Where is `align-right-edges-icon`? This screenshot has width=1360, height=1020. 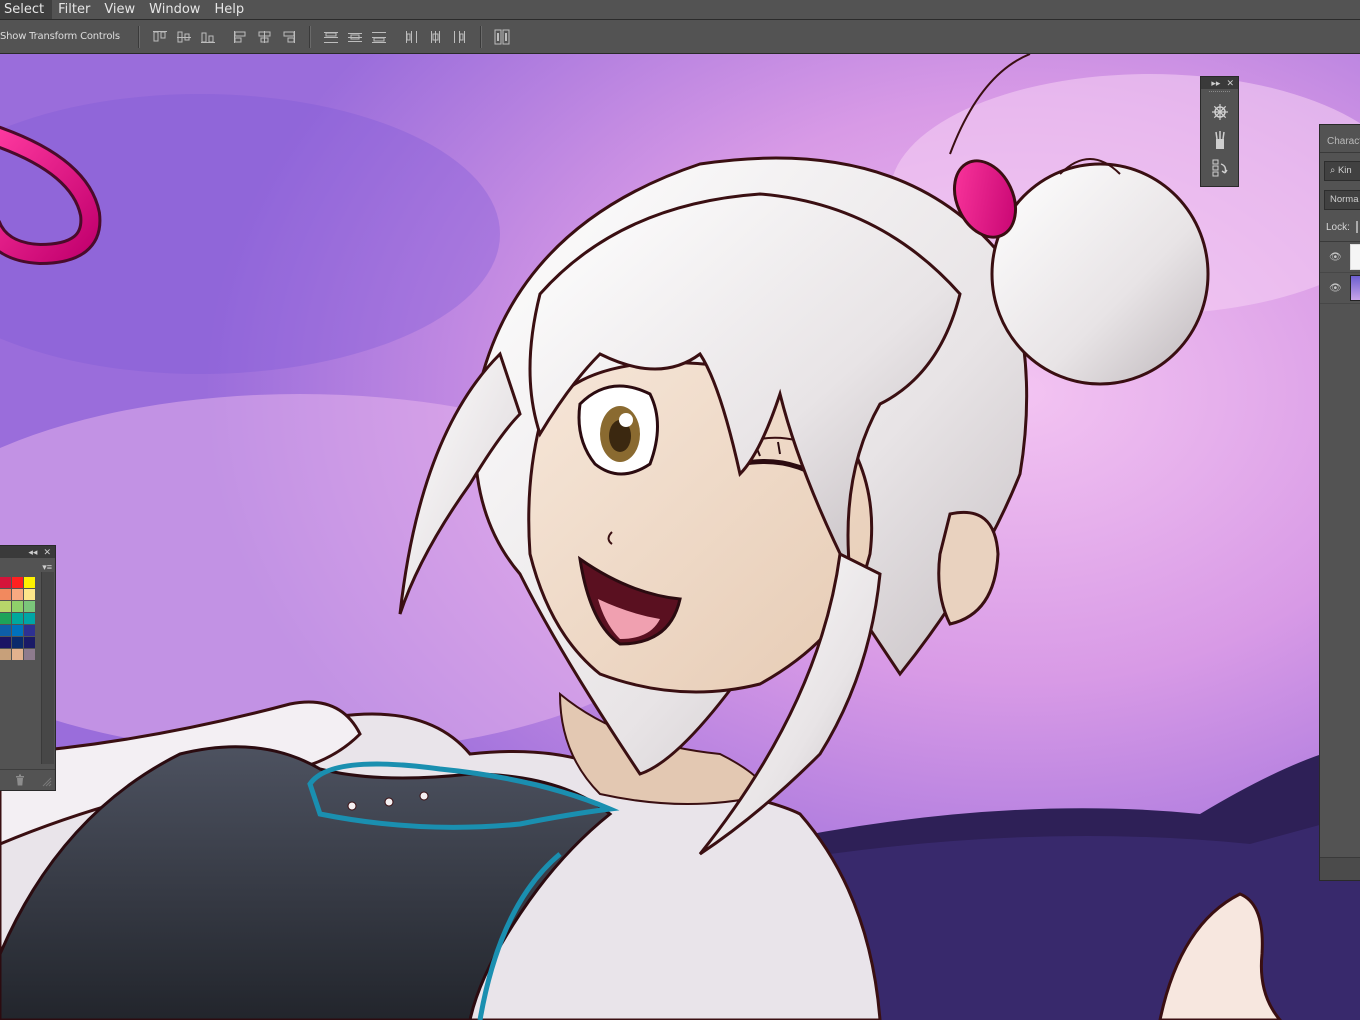 align-right-edges-icon is located at coordinates (289, 37).